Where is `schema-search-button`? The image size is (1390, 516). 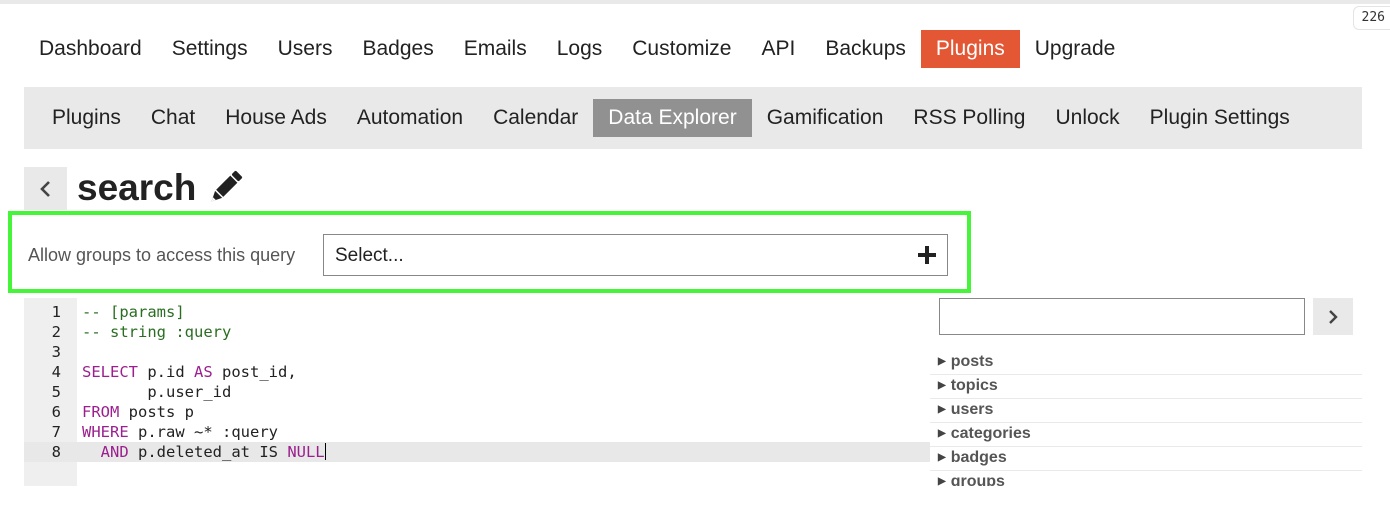 schema-search-button is located at coordinates (1333, 316).